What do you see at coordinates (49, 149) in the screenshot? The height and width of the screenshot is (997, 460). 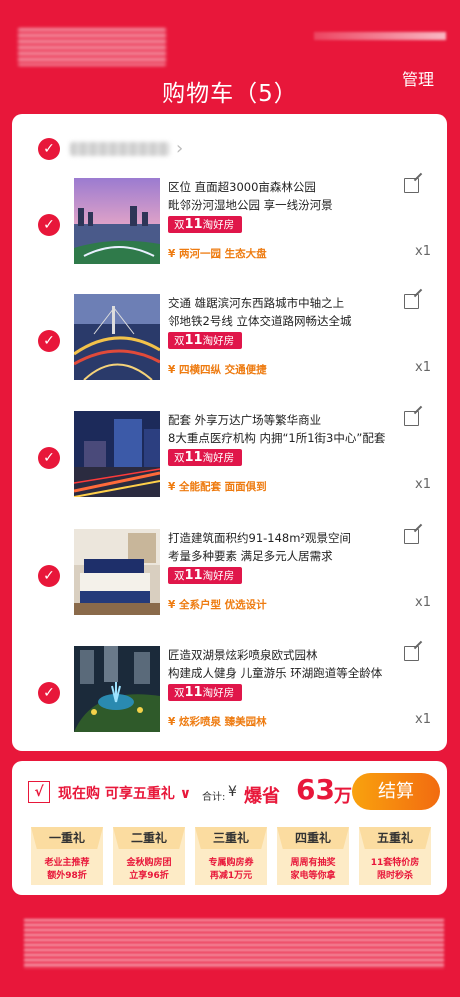 I see `shop-check-icon: ✓` at bounding box center [49, 149].